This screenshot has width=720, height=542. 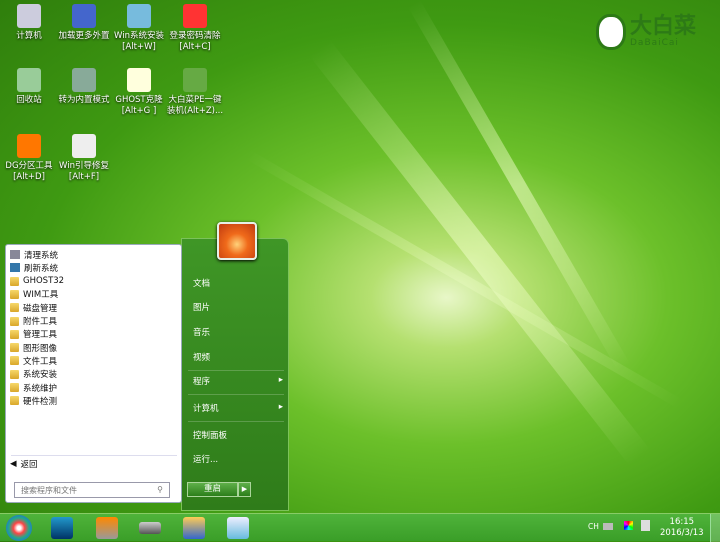 What do you see at coordinates (238, 307) in the screenshot?
I see `start-menu-link: 图片` at bounding box center [238, 307].